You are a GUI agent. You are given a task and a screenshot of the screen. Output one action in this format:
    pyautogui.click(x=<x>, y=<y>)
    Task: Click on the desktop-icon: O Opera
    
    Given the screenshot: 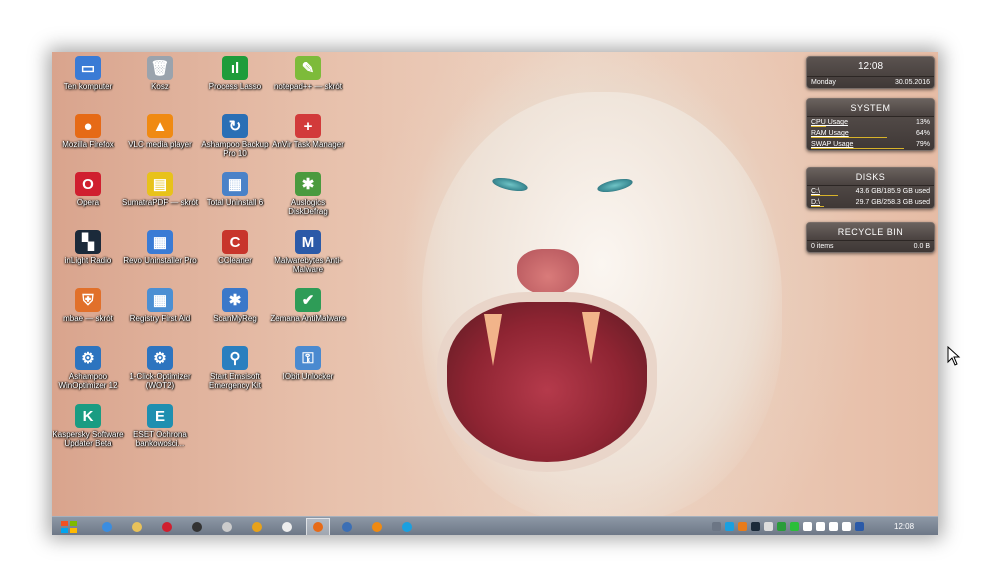 What is the action you would take?
    pyautogui.click(x=89, y=189)
    